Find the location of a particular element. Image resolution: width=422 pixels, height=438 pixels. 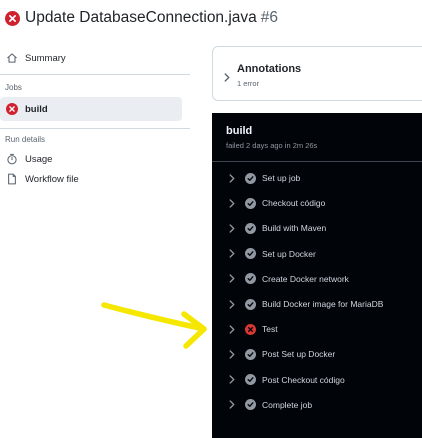

highlight-arrow-icon is located at coordinates (154, 325).